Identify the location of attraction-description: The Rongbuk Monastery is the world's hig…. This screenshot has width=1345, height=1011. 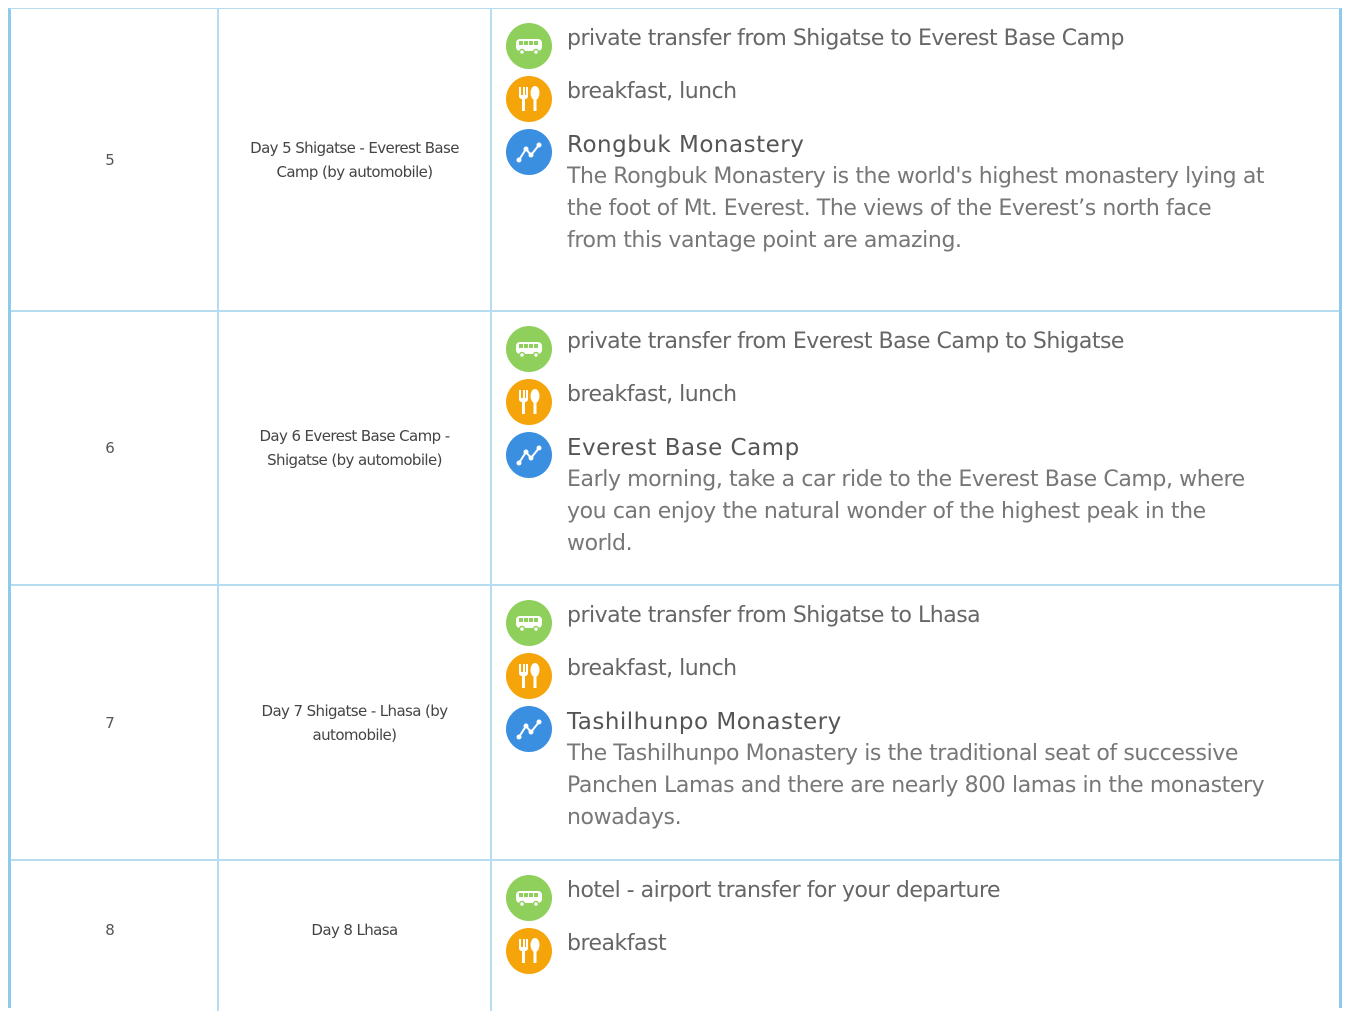
(916, 208).